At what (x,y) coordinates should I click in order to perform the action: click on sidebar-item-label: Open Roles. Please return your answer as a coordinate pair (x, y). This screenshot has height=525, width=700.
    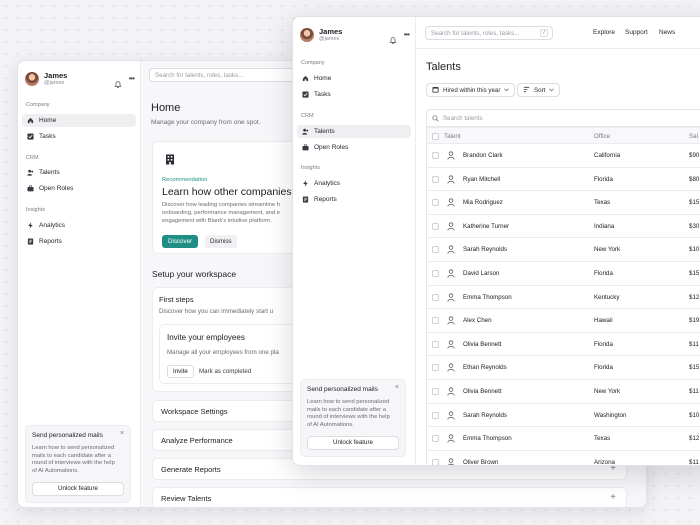
    Looking at the image, I should click on (331, 147).